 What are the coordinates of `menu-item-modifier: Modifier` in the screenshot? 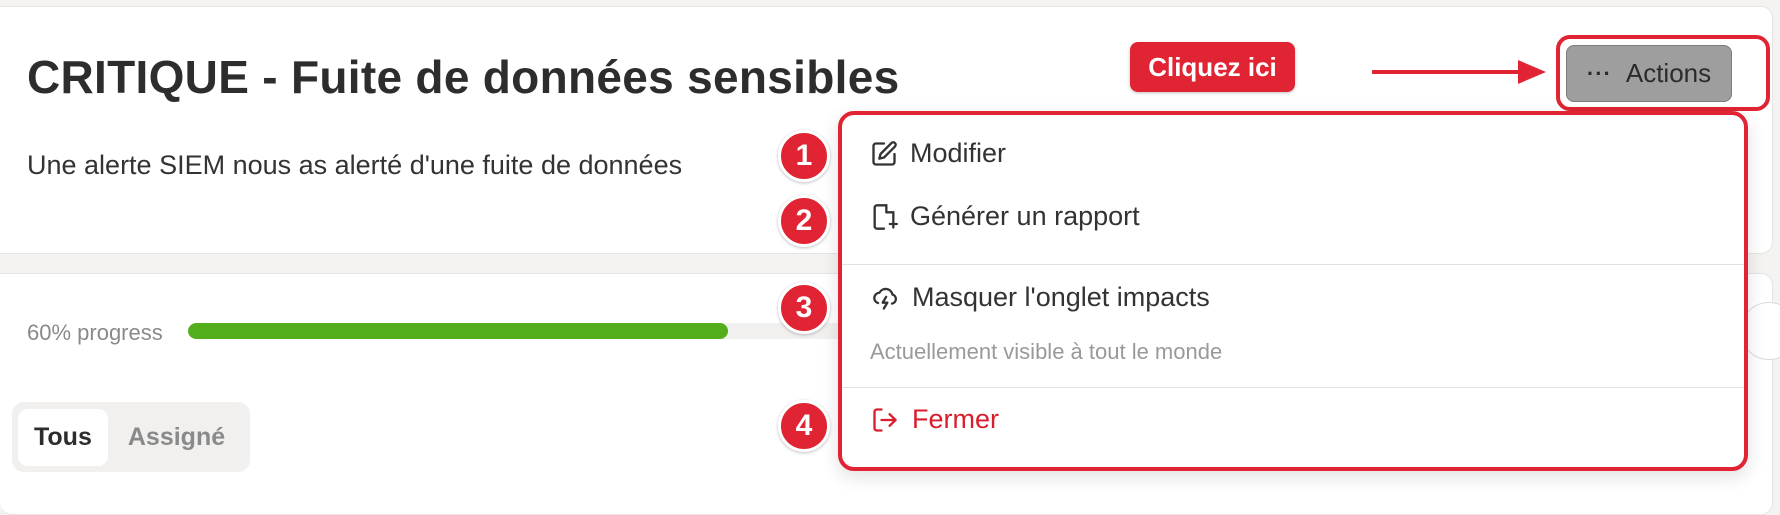 It's located at (938, 153).